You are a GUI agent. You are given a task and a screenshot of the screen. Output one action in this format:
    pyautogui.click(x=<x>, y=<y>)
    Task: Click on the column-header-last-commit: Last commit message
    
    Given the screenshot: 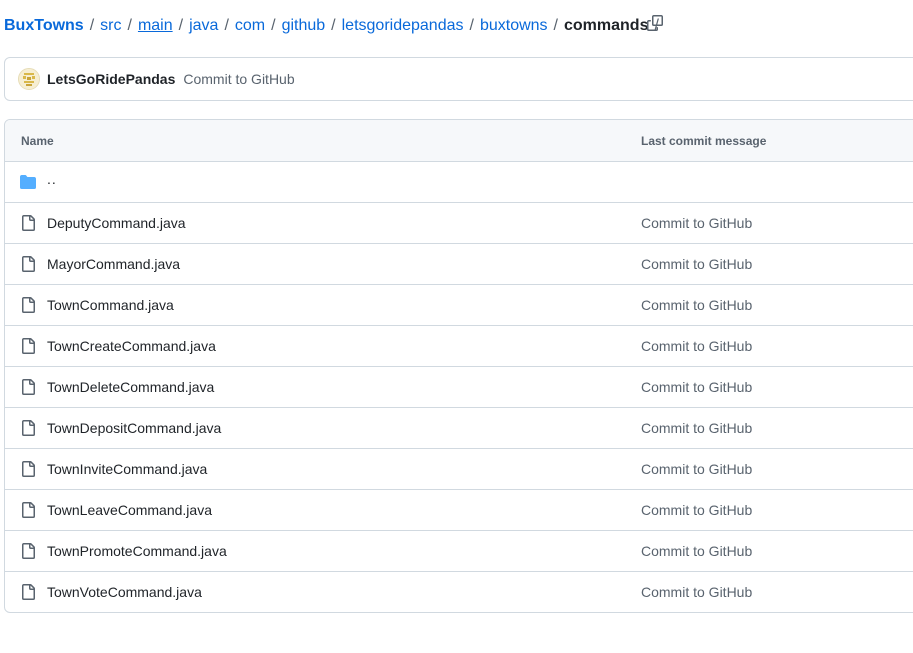 What is the action you would take?
    pyautogui.click(x=704, y=141)
    